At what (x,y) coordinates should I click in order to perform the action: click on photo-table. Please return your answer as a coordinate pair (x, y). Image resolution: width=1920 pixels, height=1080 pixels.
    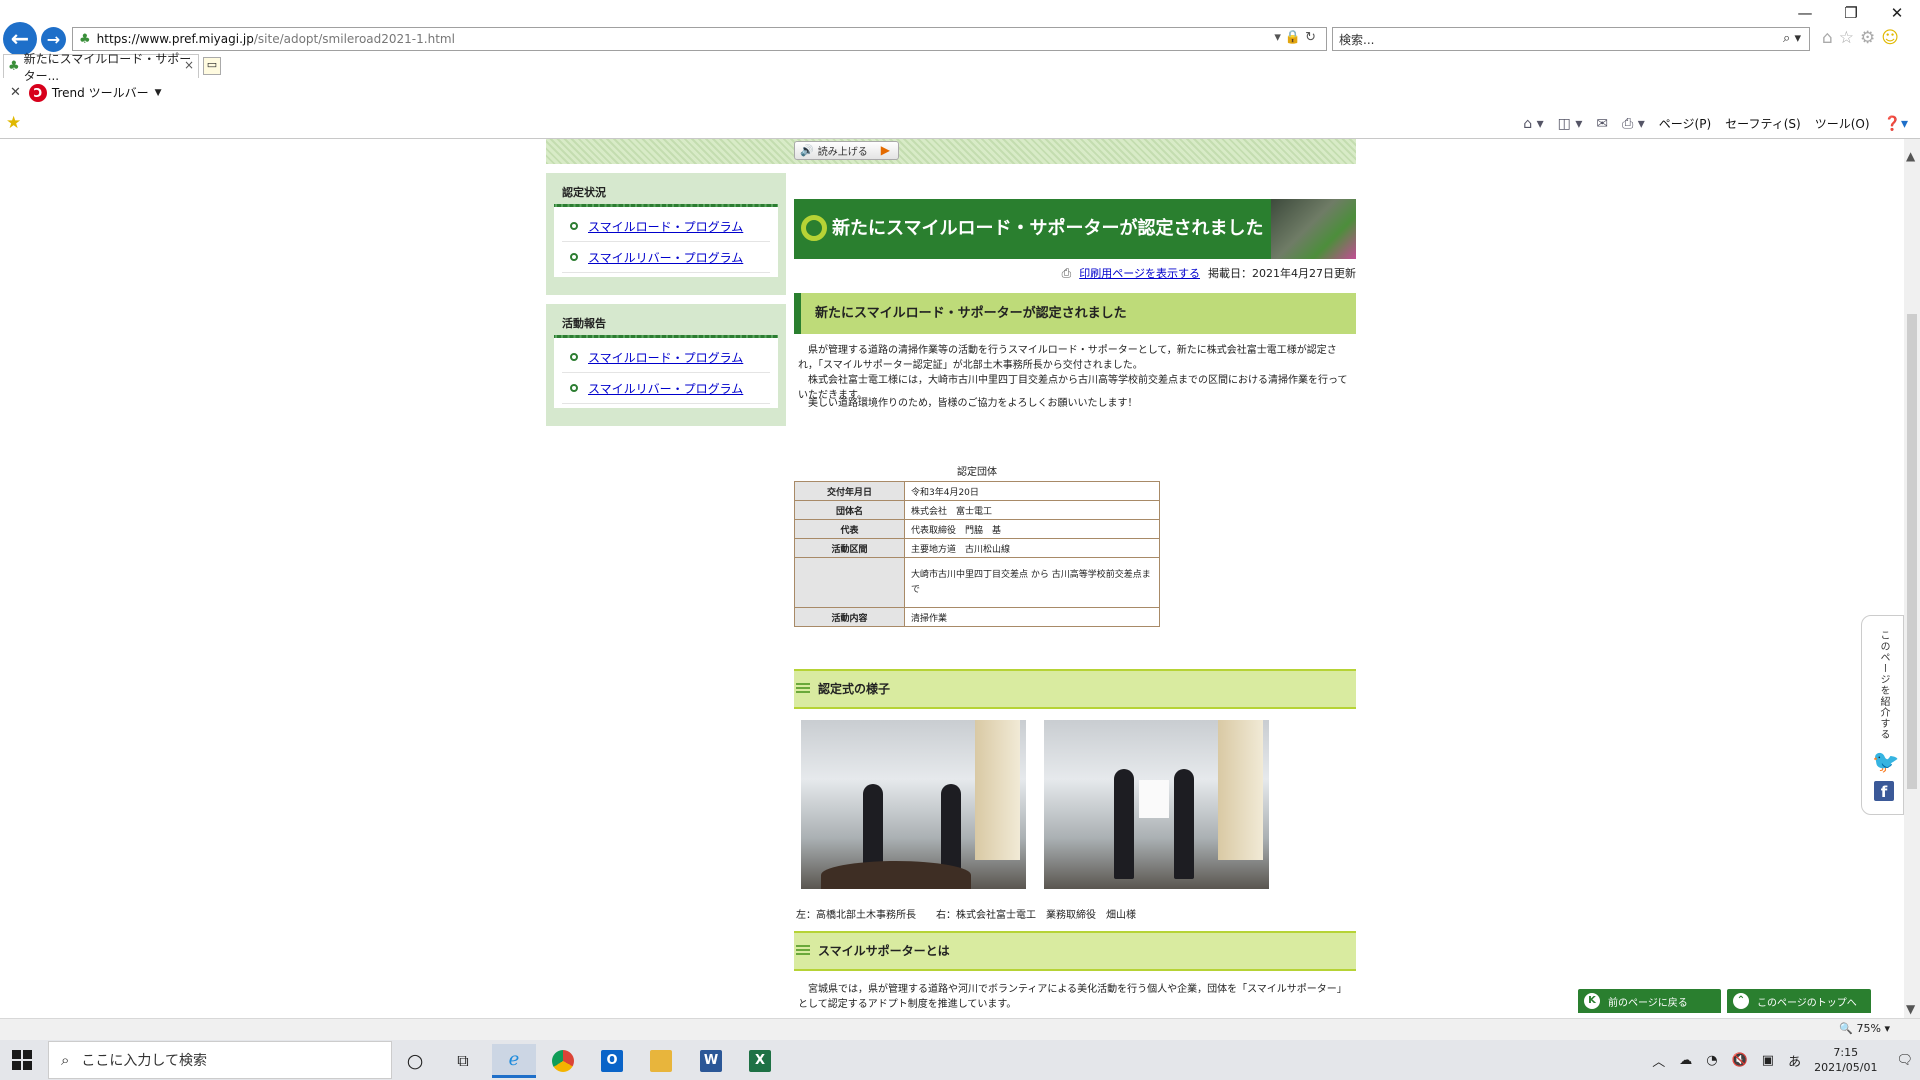
    Looking at the image, I should click on (896, 875).